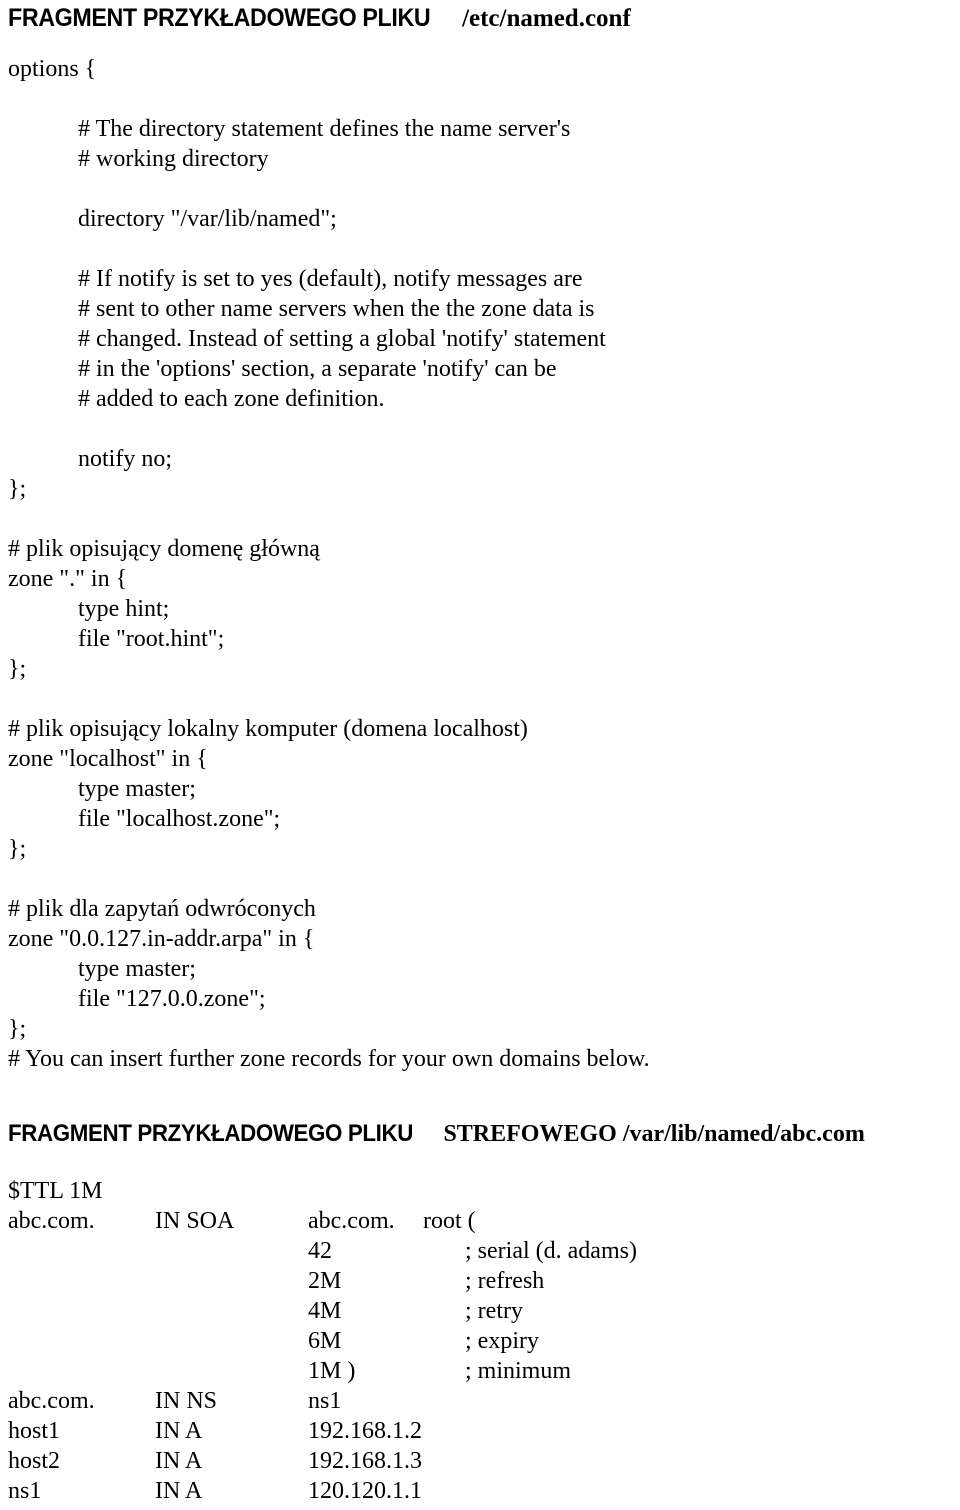  I want to click on zone-record-comment: ; retry, so click(494, 1311).